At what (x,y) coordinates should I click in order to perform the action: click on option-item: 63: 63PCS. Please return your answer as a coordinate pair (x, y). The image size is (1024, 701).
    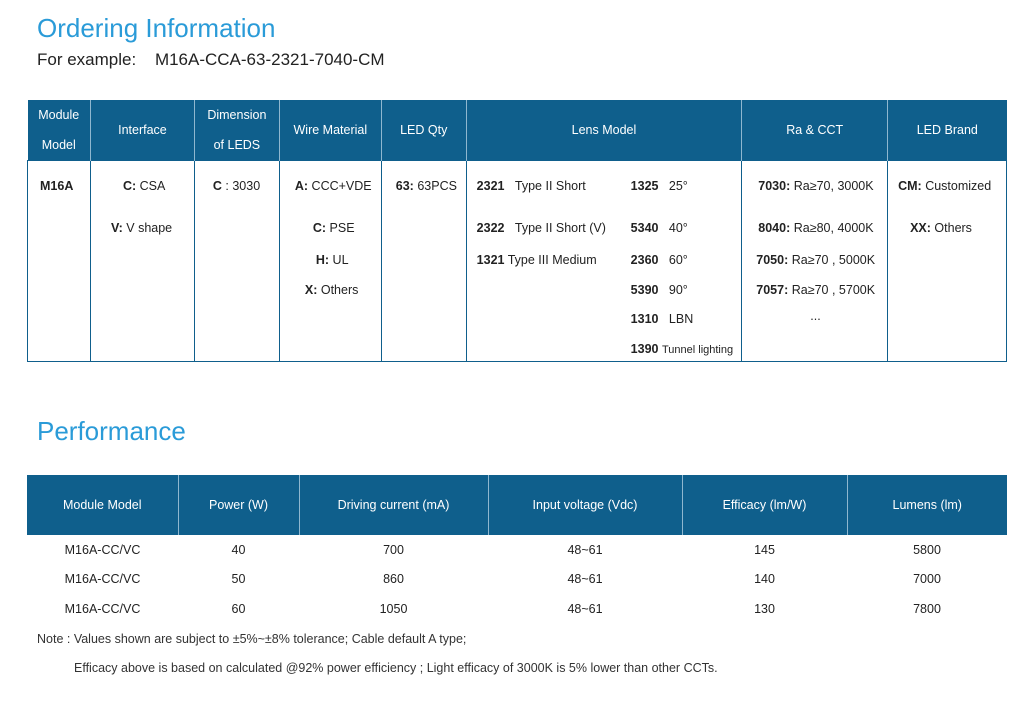
    Looking at the image, I should click on (426, 186).